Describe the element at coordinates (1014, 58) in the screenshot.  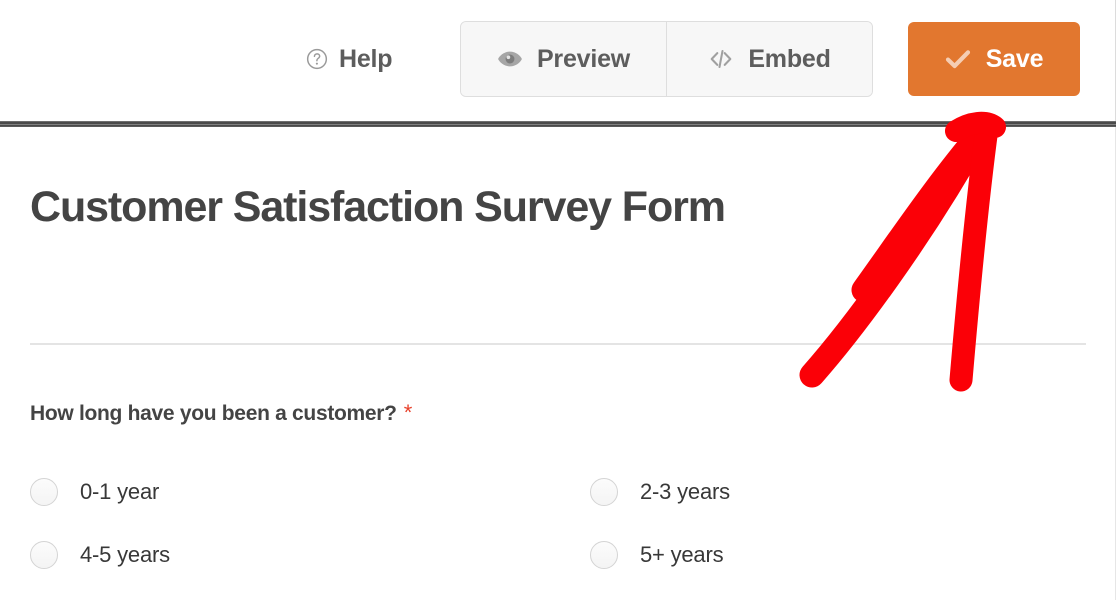
I see `save-label: Save` at that location.